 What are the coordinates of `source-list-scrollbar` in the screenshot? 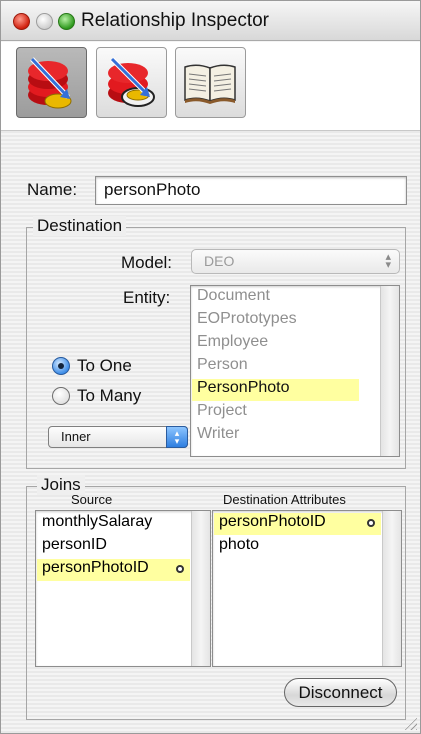 It's located at (200, 588).